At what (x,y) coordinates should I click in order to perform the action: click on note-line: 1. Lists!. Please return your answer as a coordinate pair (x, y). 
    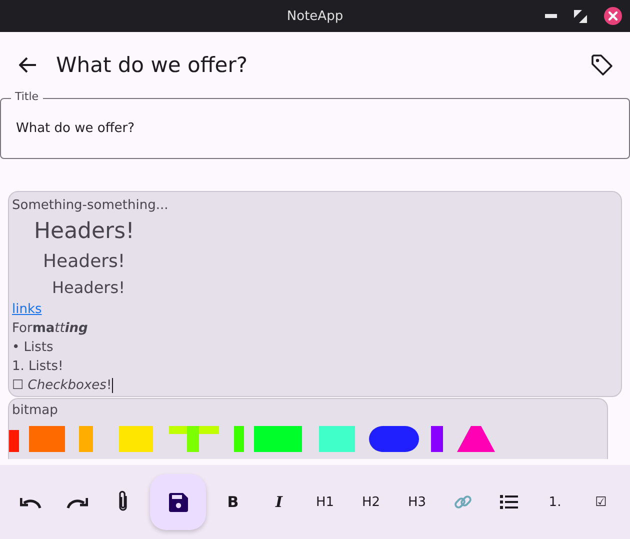
    Looking at the image, I should click on (38, 367).